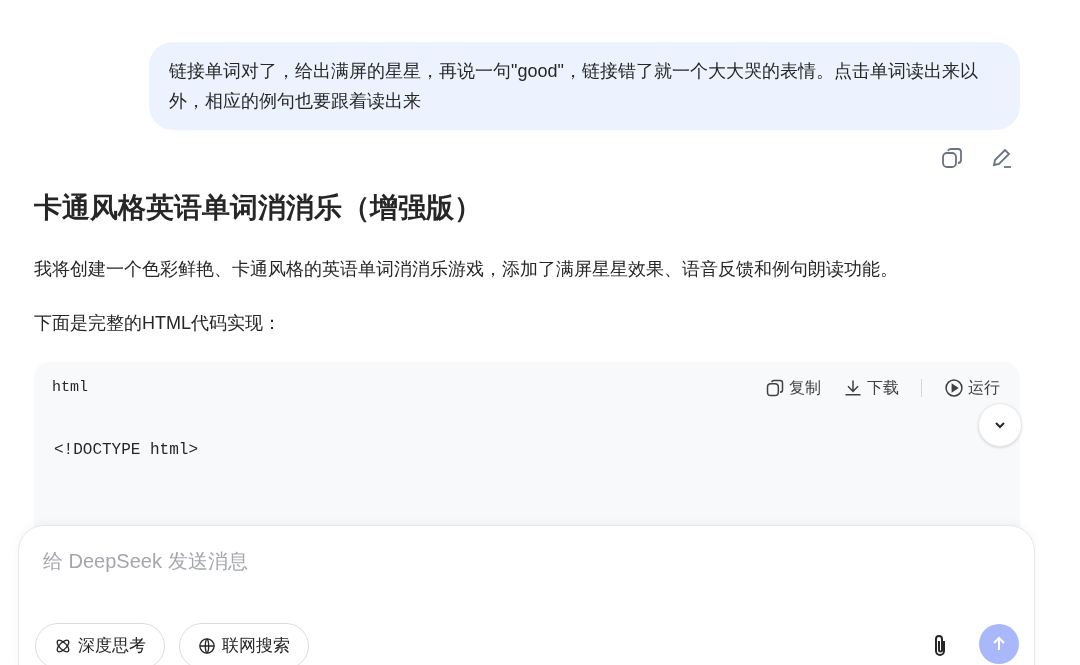 Image resolution: width=1080 pixels, height=665 pixels. Describe the element at coordinates (63, 646) in the screenshot. I see `atom-icon` at that location.